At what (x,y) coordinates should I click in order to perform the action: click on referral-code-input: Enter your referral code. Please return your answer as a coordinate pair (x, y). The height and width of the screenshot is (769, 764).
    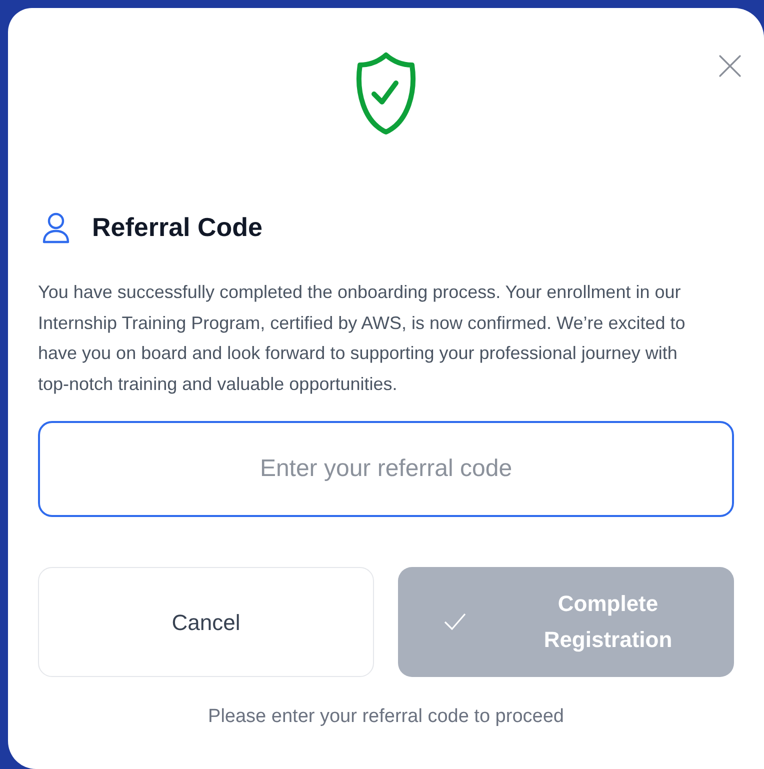
    Looking at the image, I should click on (386, 469).